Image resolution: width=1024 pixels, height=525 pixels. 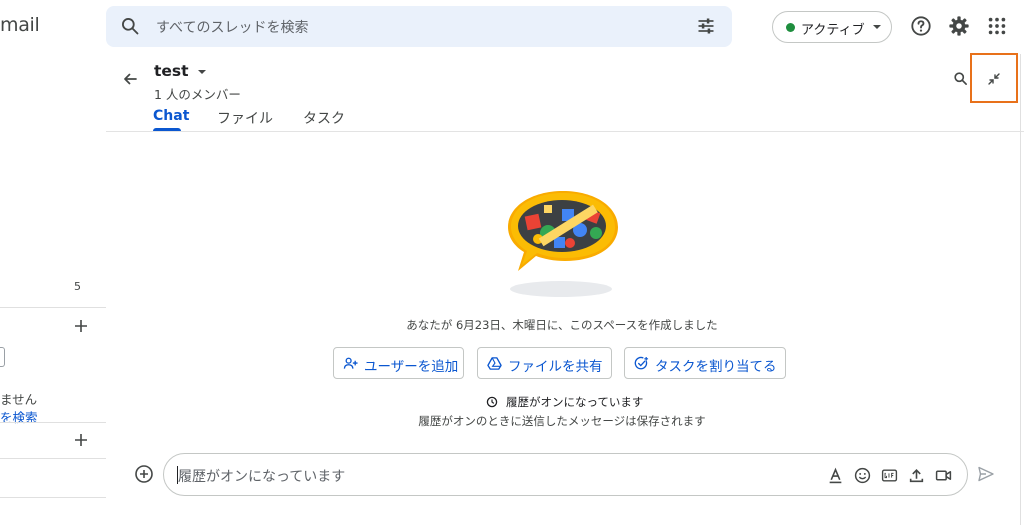 What do you see at coordinates (419, 26) in the screenshot?
I see `search-bar: すべてのスレッドを検索` at bounding box center [419, 26].